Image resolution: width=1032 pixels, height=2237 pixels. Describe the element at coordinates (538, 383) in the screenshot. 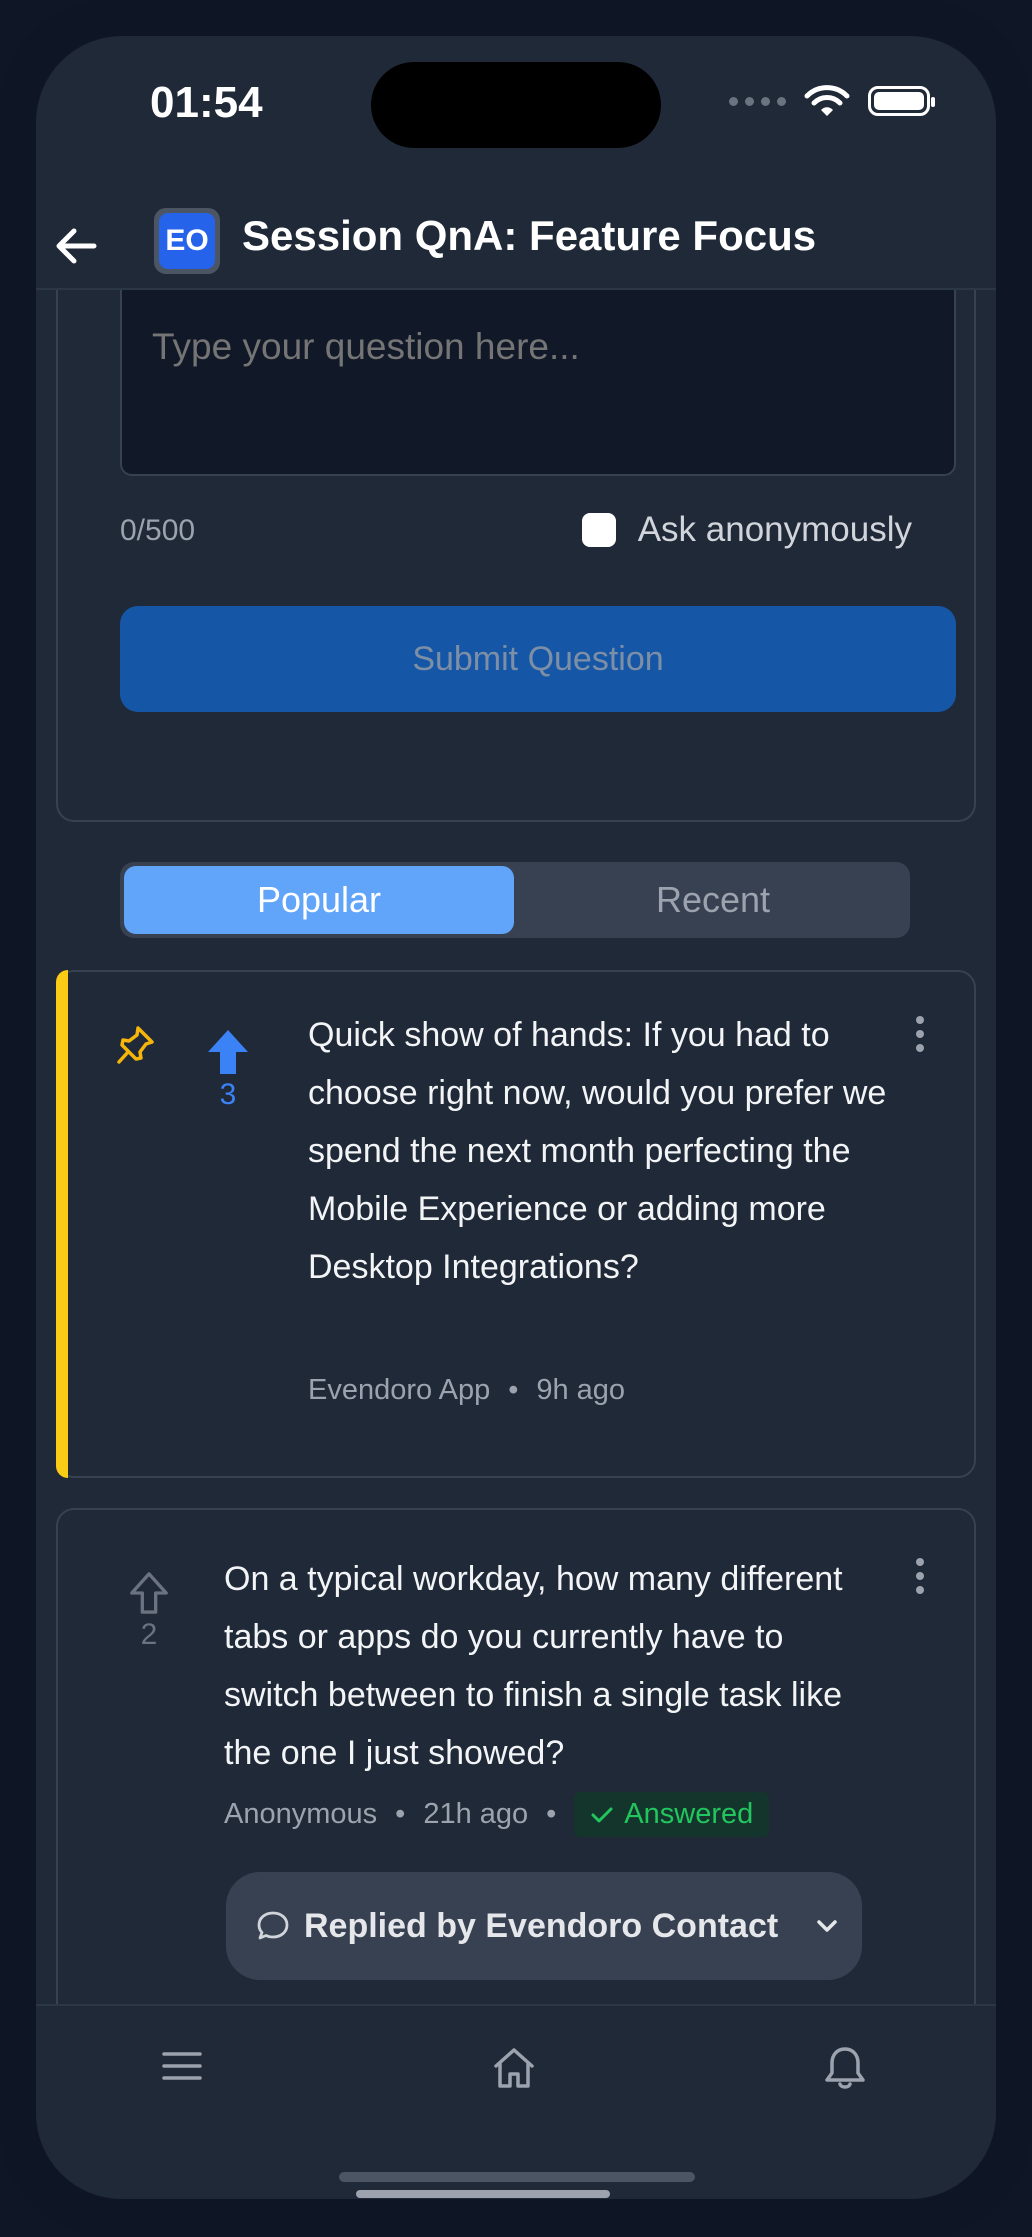

I see `question-input` at that location.